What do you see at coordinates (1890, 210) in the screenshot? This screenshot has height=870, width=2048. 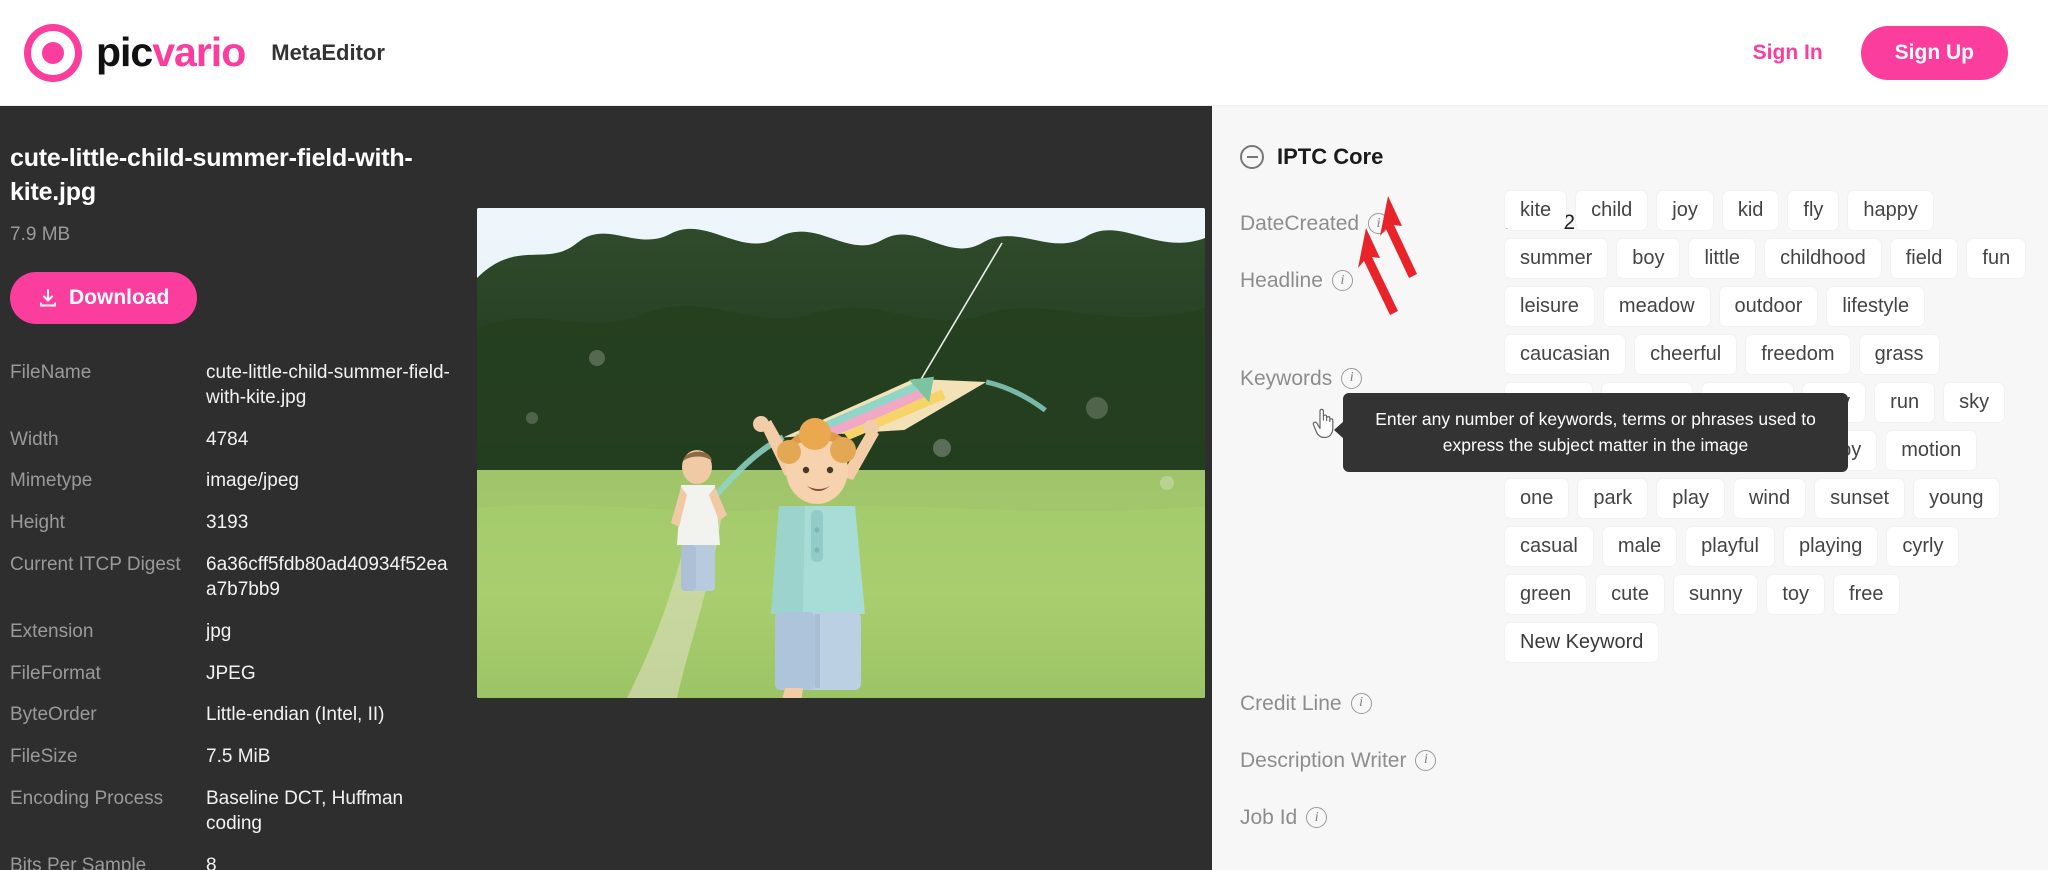 I see `keyword-tag: happy` at bounding box center [1890, 210].